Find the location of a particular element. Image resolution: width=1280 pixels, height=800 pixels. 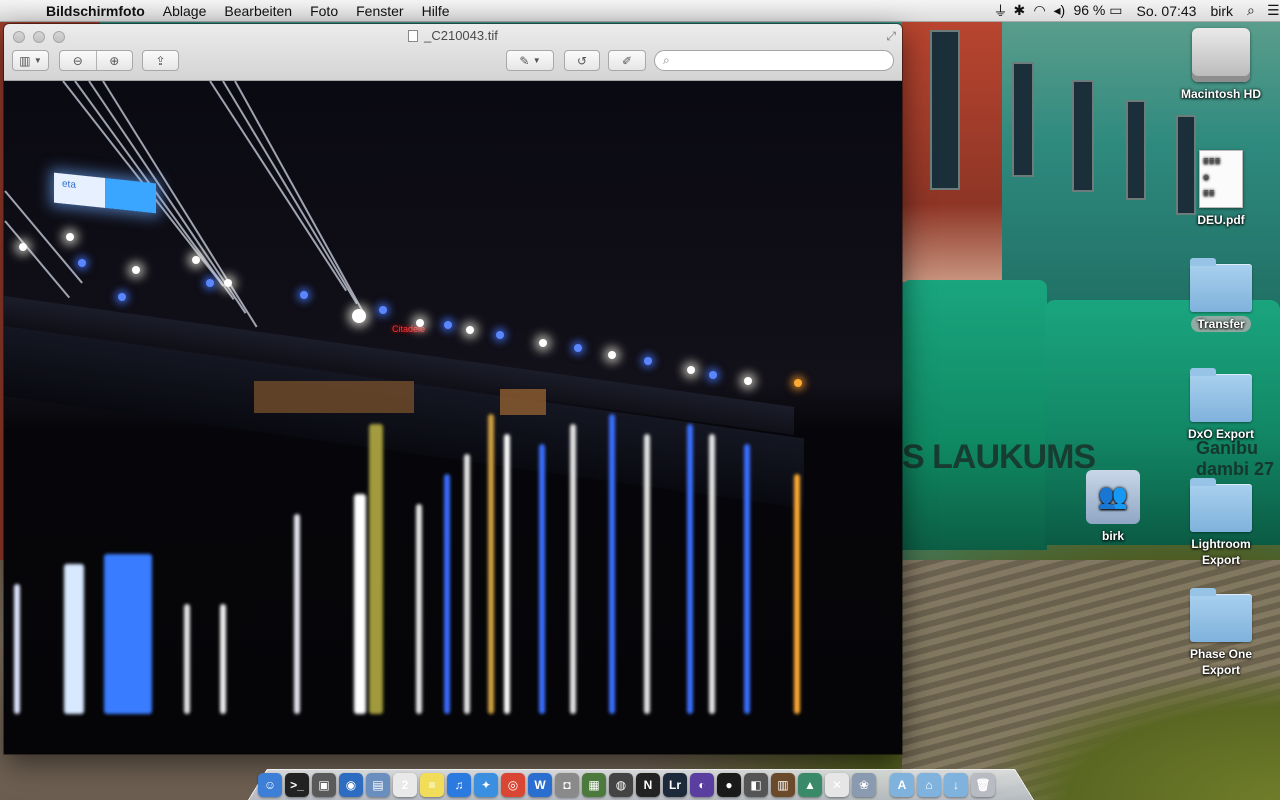

usb-drive-icon: ⏚ is located at coordinates (996, 11).